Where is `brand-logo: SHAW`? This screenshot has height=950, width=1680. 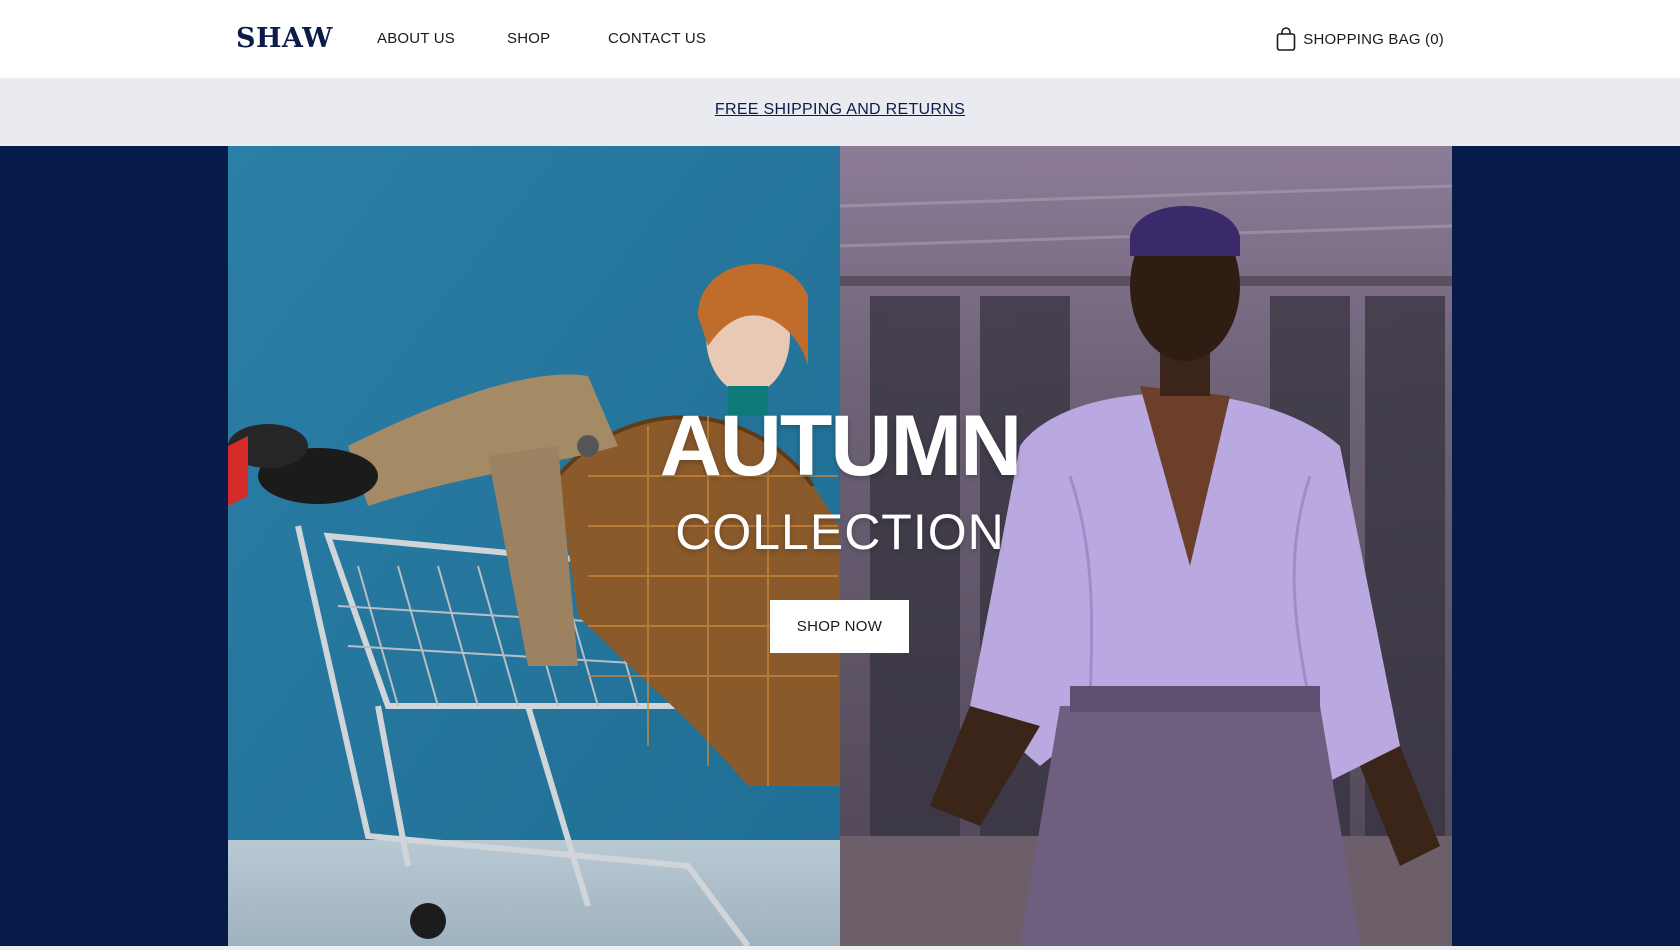
brand-logo: SHAW is located at coordinates (284, 39).